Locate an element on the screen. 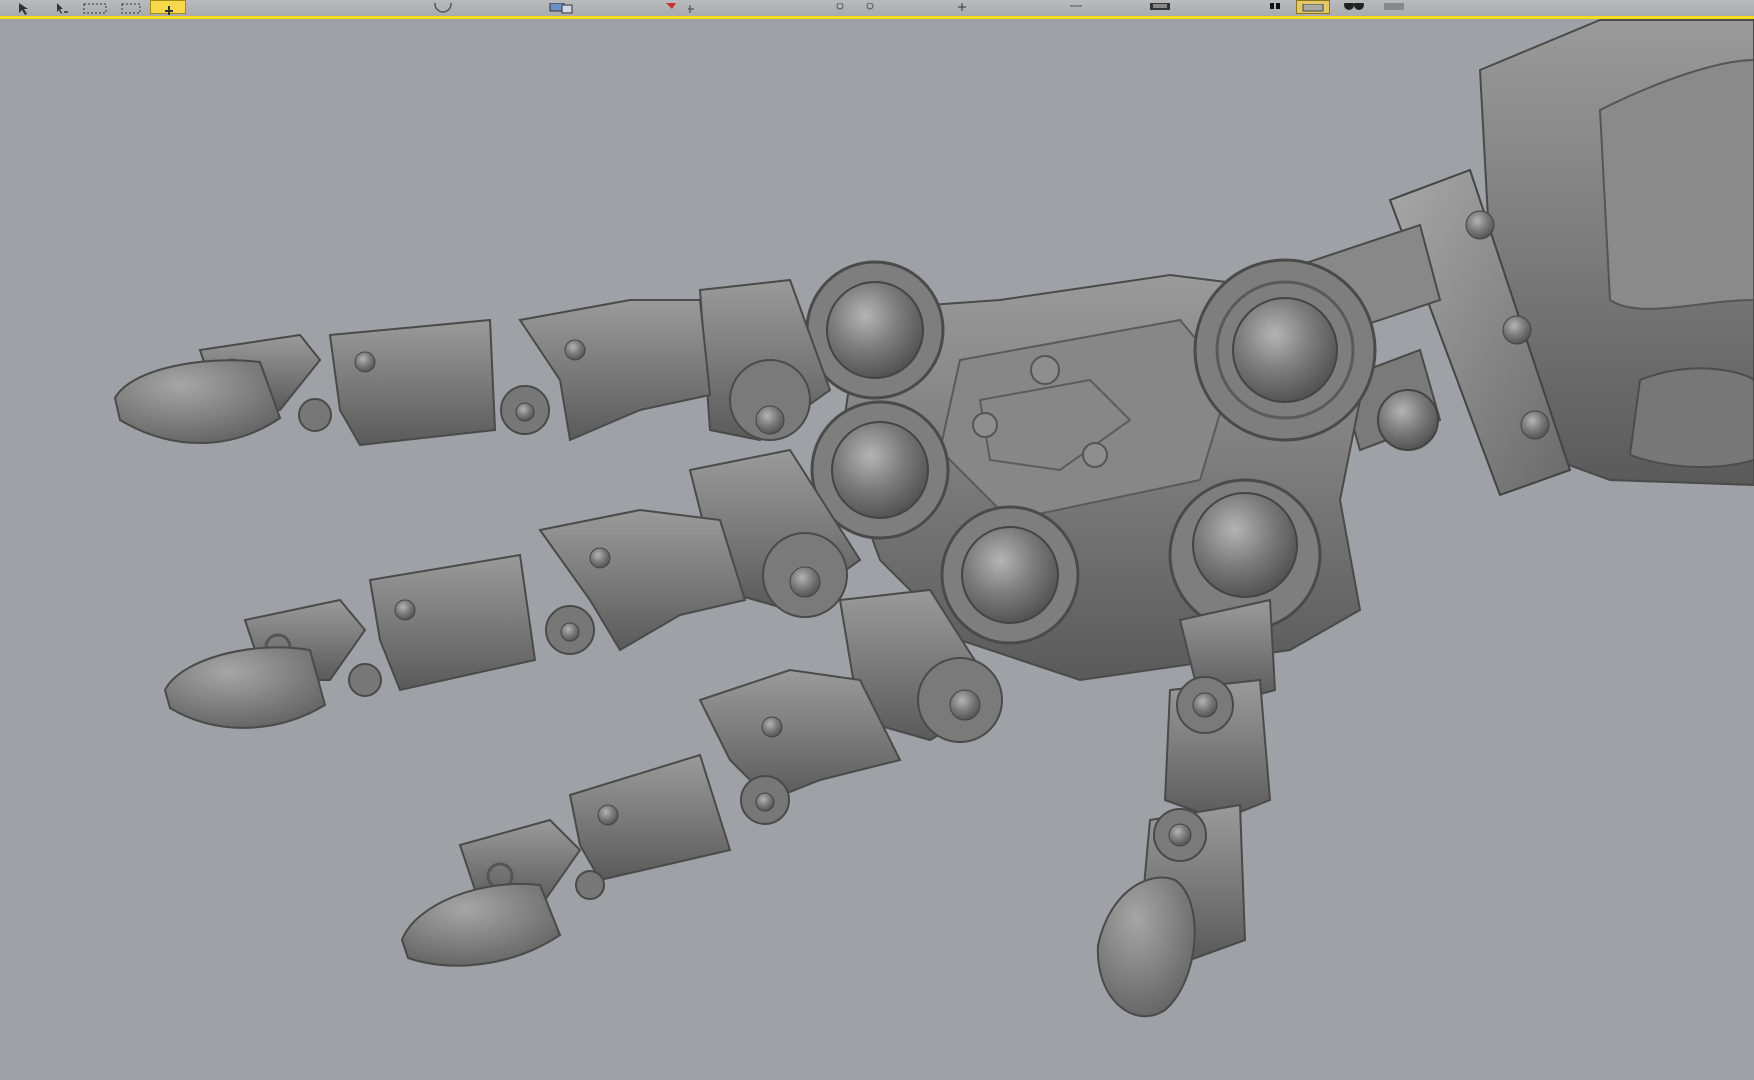 This screenshot has width=1754, height=1080. mirror-icon is located at coordinates (962, 6).